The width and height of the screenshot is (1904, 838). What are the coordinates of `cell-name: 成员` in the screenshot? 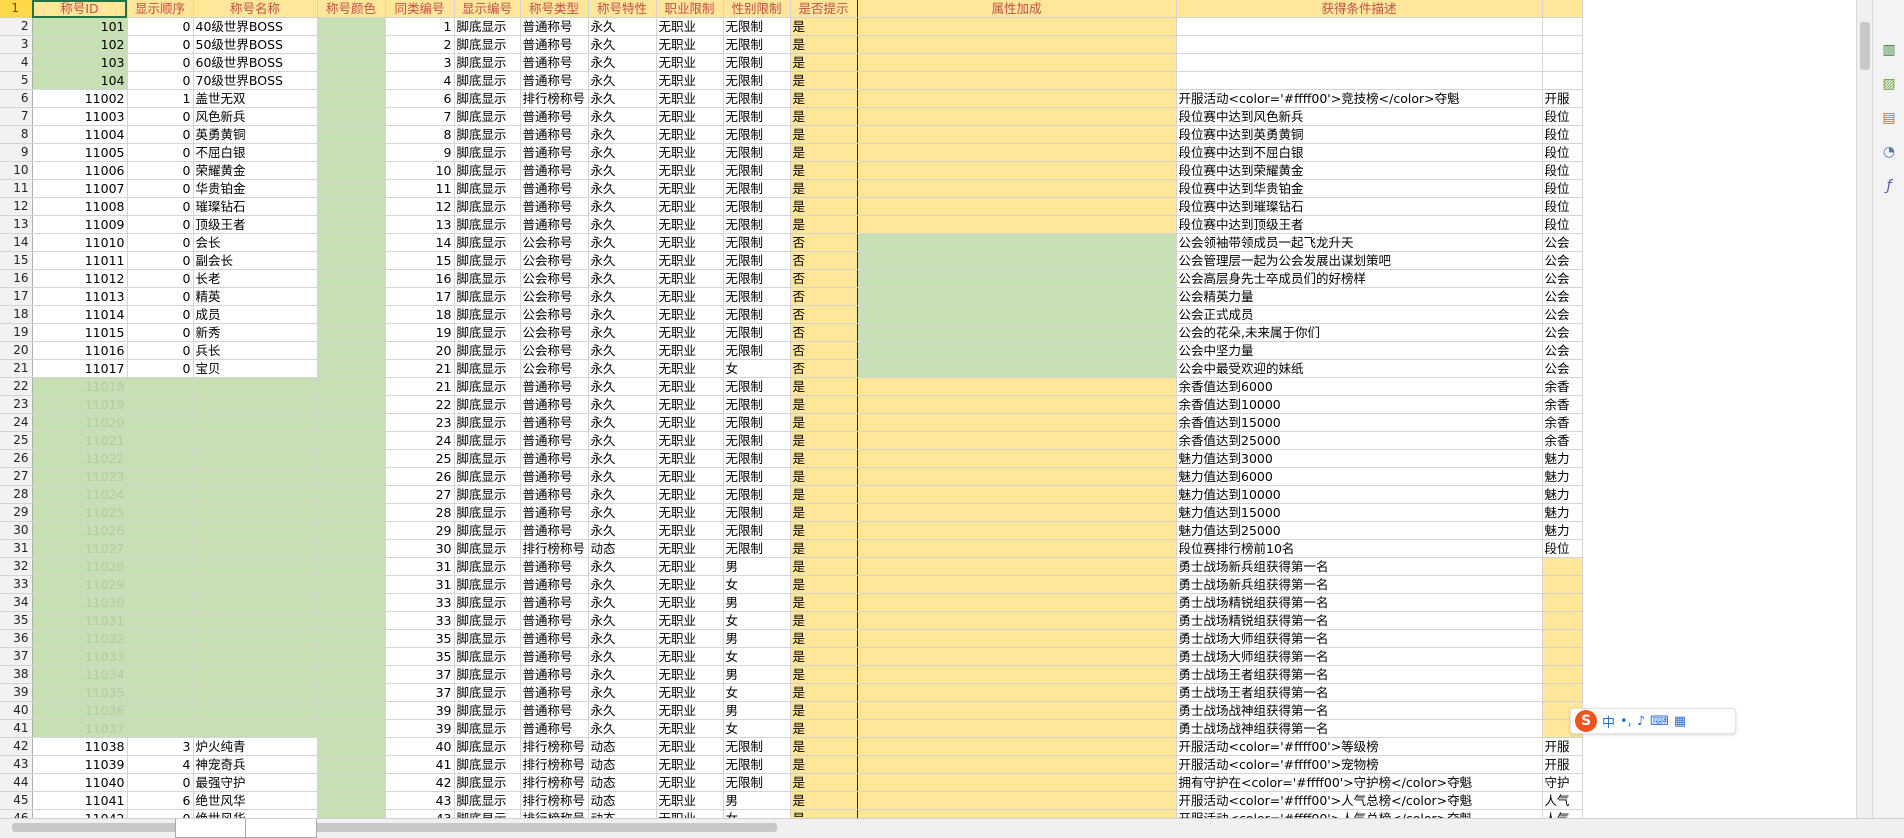 It's located at (255, 314).